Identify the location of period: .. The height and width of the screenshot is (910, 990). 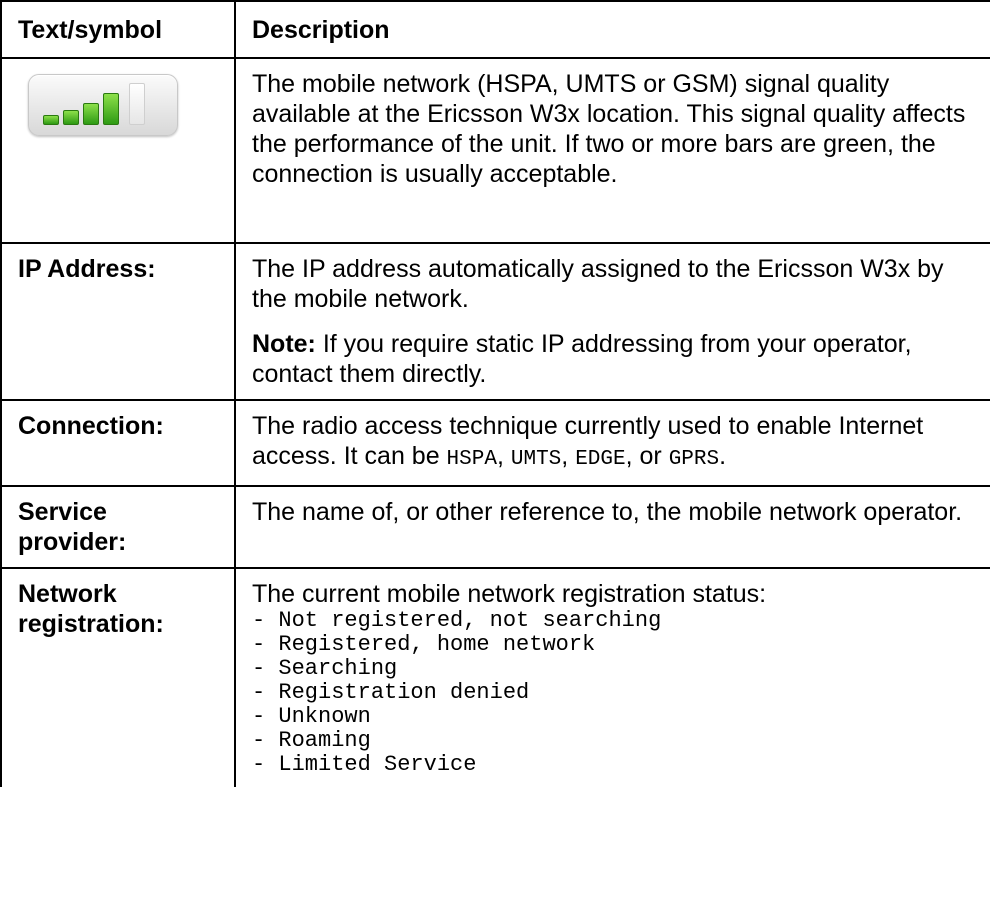
(723, 456).